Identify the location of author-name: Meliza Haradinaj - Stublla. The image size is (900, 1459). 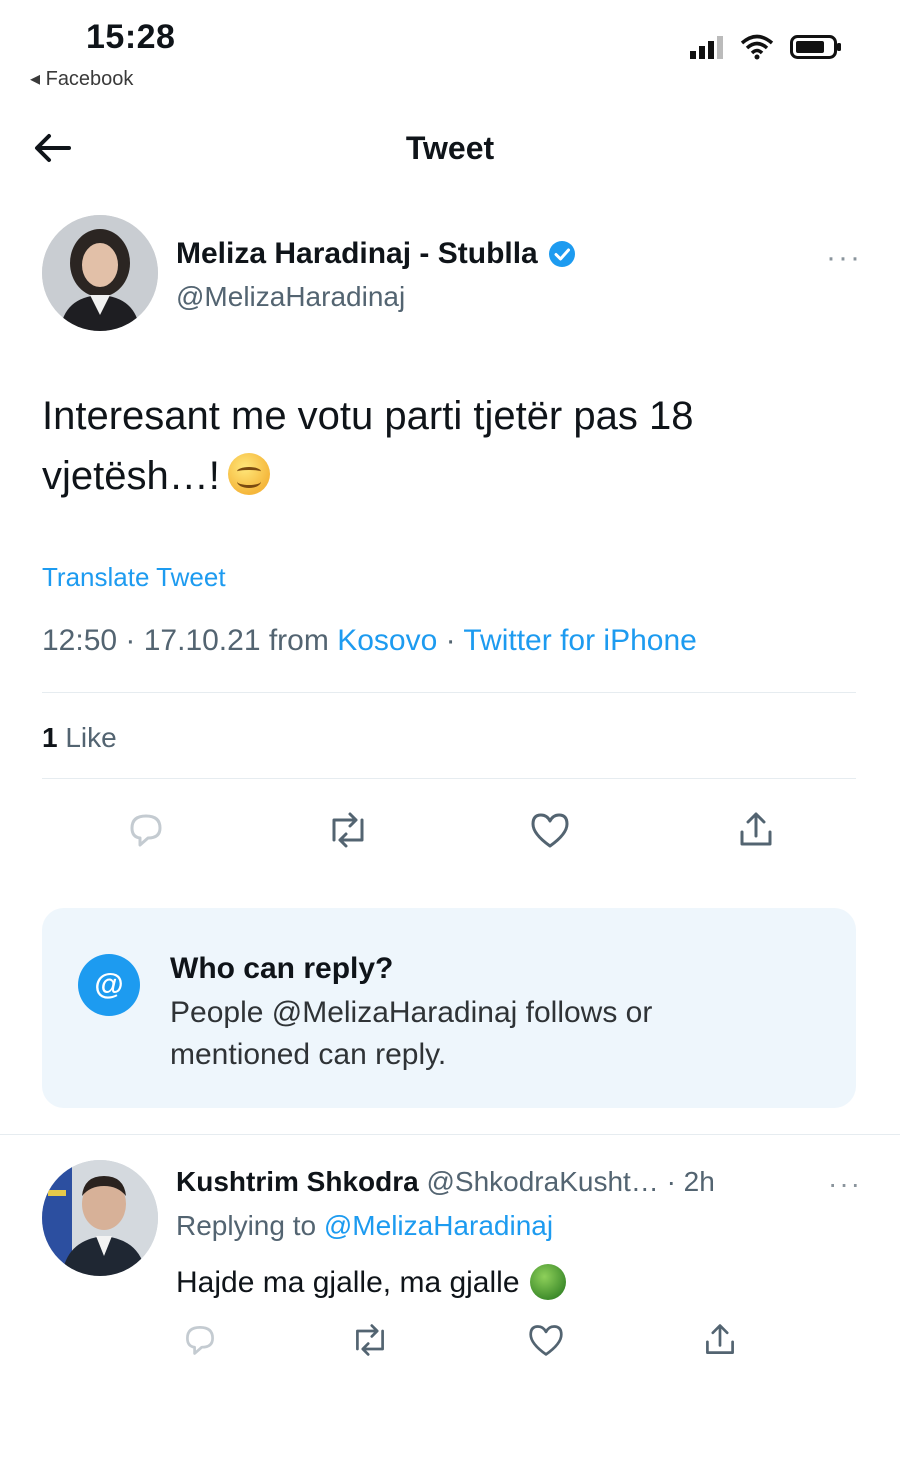
(376, 254).